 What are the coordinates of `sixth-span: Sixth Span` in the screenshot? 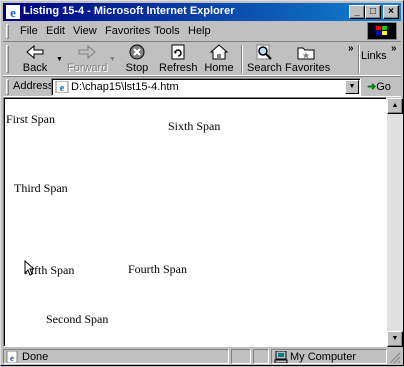 It's located at (194, 126).